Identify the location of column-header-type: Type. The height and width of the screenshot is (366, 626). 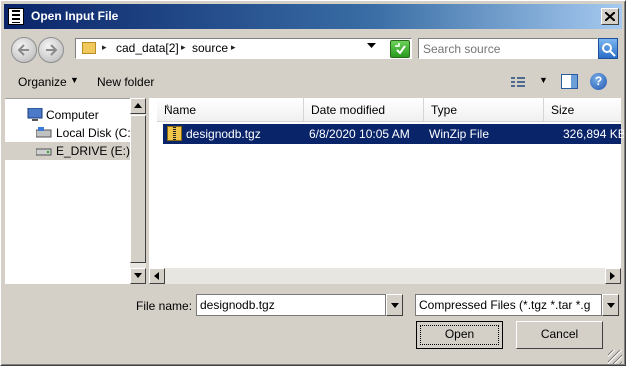
(484, 110).